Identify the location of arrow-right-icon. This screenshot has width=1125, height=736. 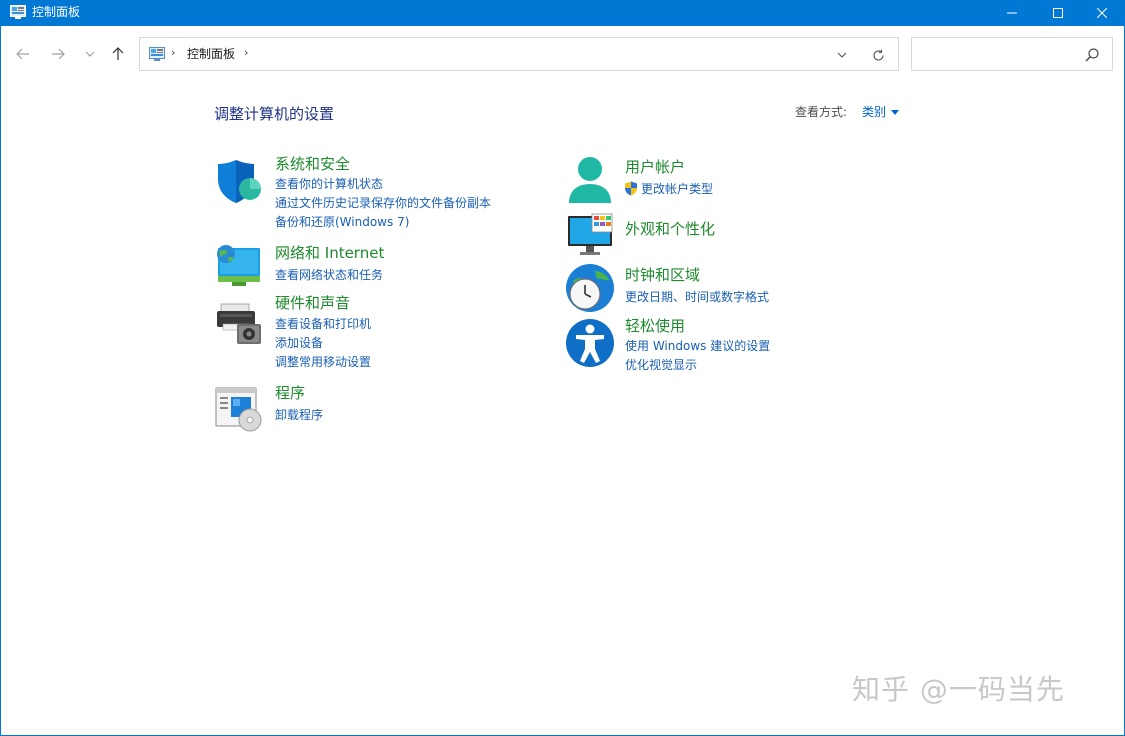
(58, 54).